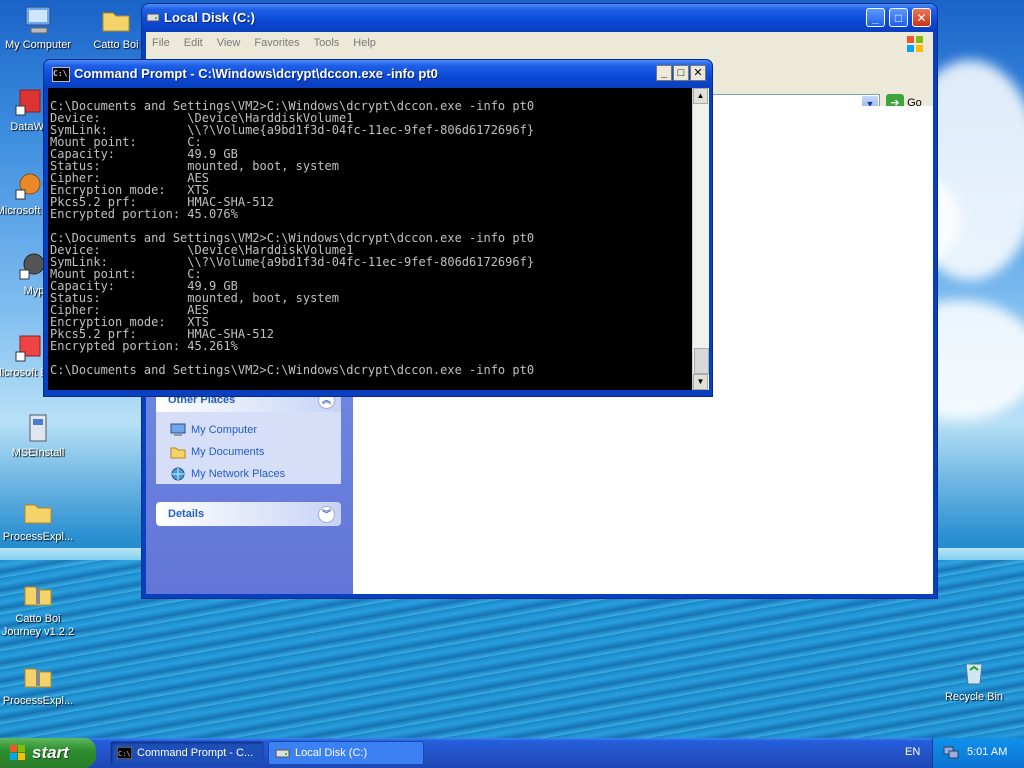 This screenshot has width=1024, height=768. What do you see at coordinates (277, 40) in the screenshot?
I see `menu-favorites: Favorites` at bounding box center [277, 40].